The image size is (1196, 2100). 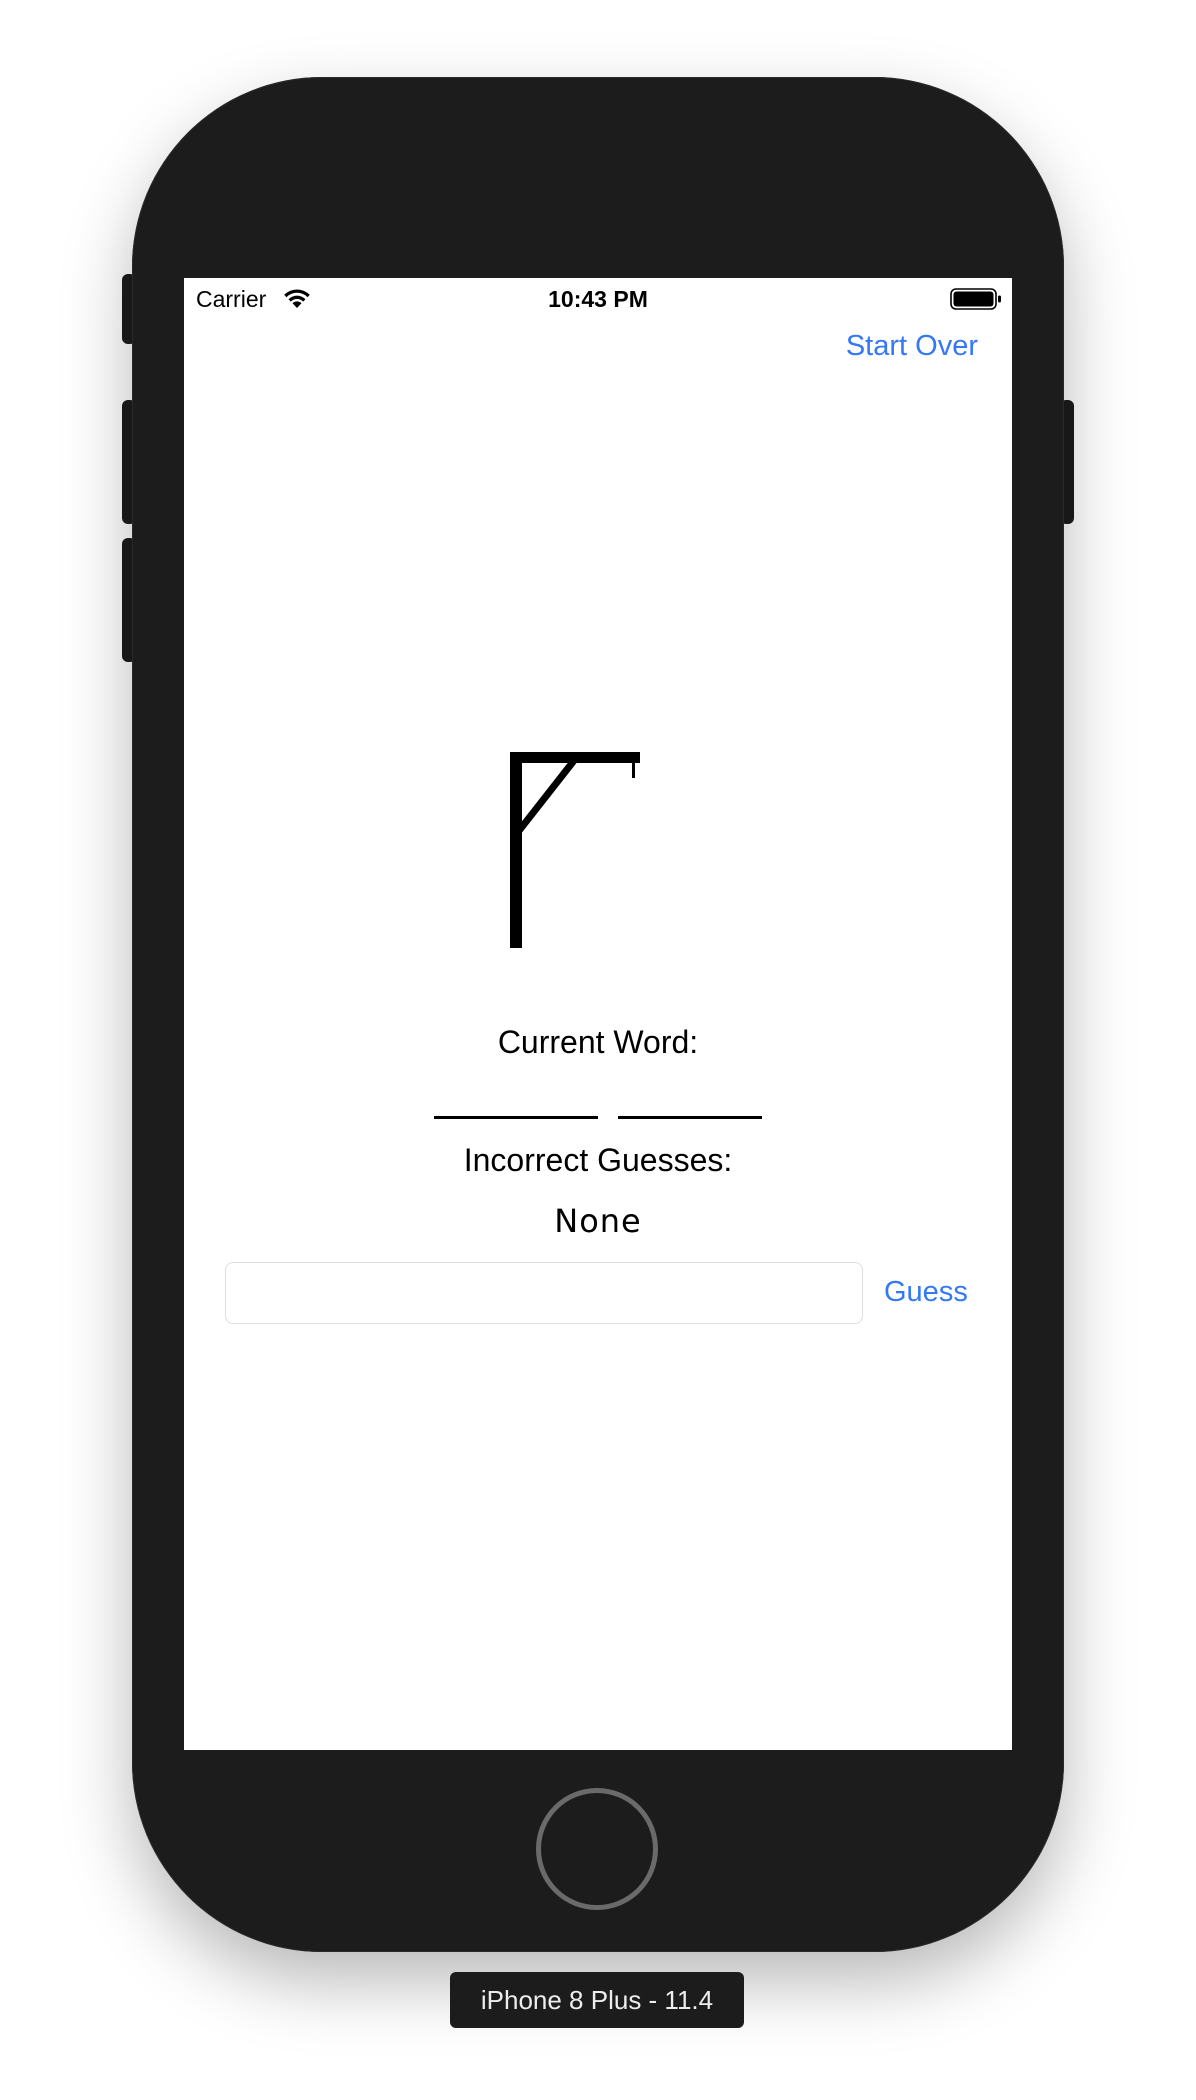 What do you see at coordinates (544, 1293) in the screenshot?
I see `guess-input` at bounding box center [544, 1293].